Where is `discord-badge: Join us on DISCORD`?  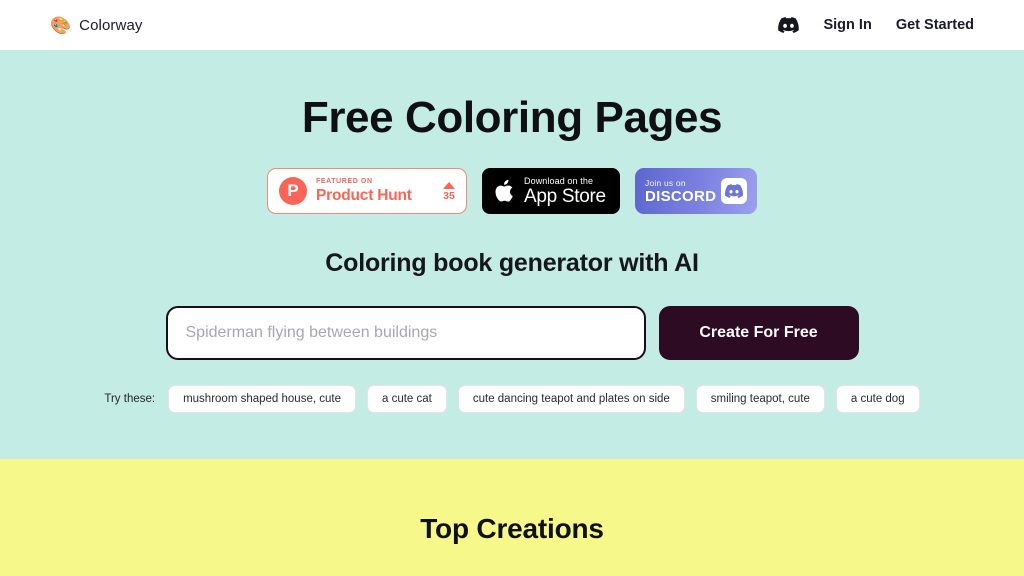 discord-badge: Join us on DISCORD is located at coordinates (696, 191).